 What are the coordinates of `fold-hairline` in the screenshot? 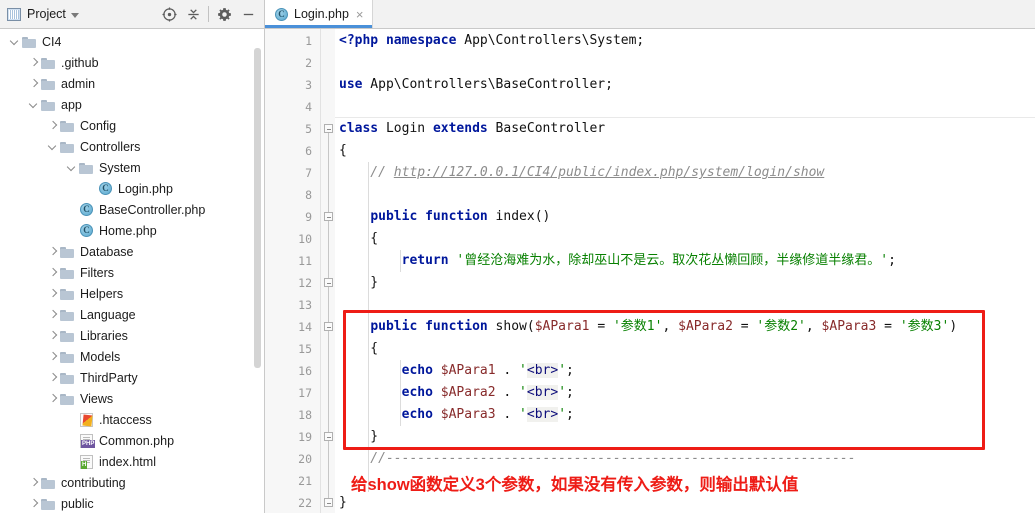 It's located at (685, 117).